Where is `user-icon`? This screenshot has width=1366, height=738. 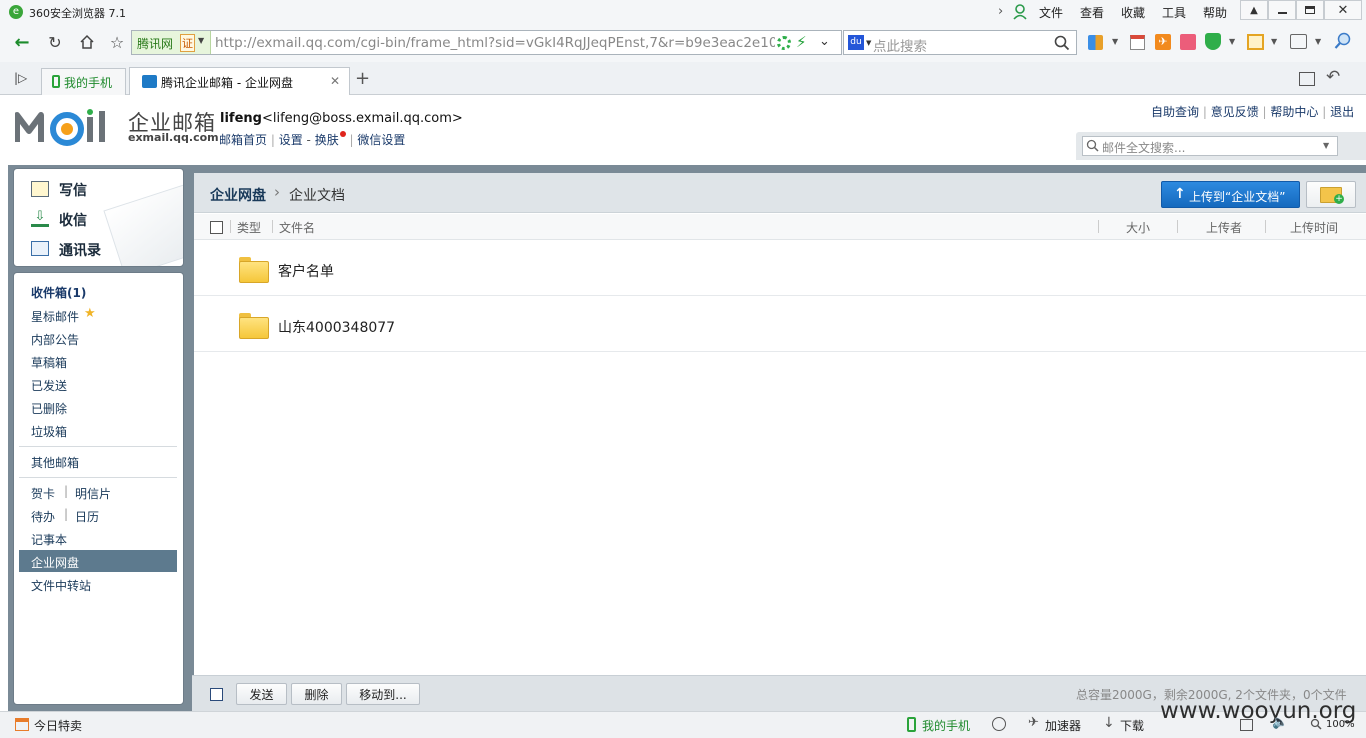 user-icon is located at coordinates (1020, 12).